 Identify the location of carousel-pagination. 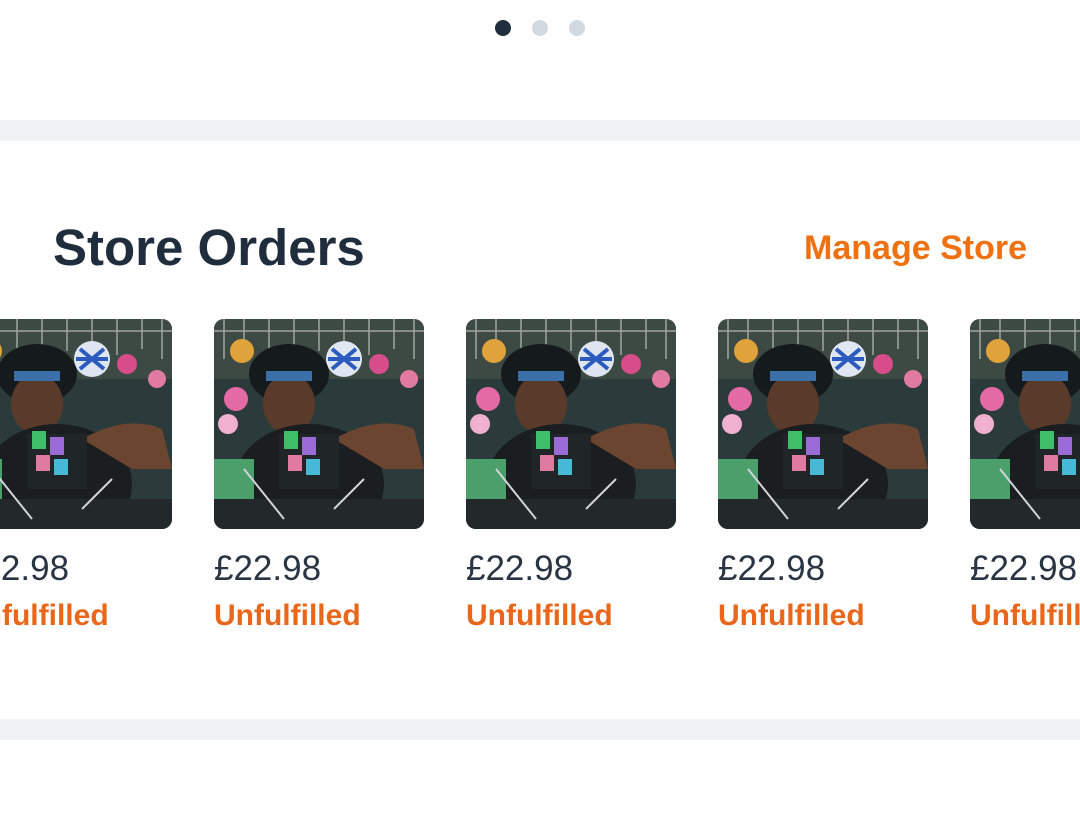
(540, 29).